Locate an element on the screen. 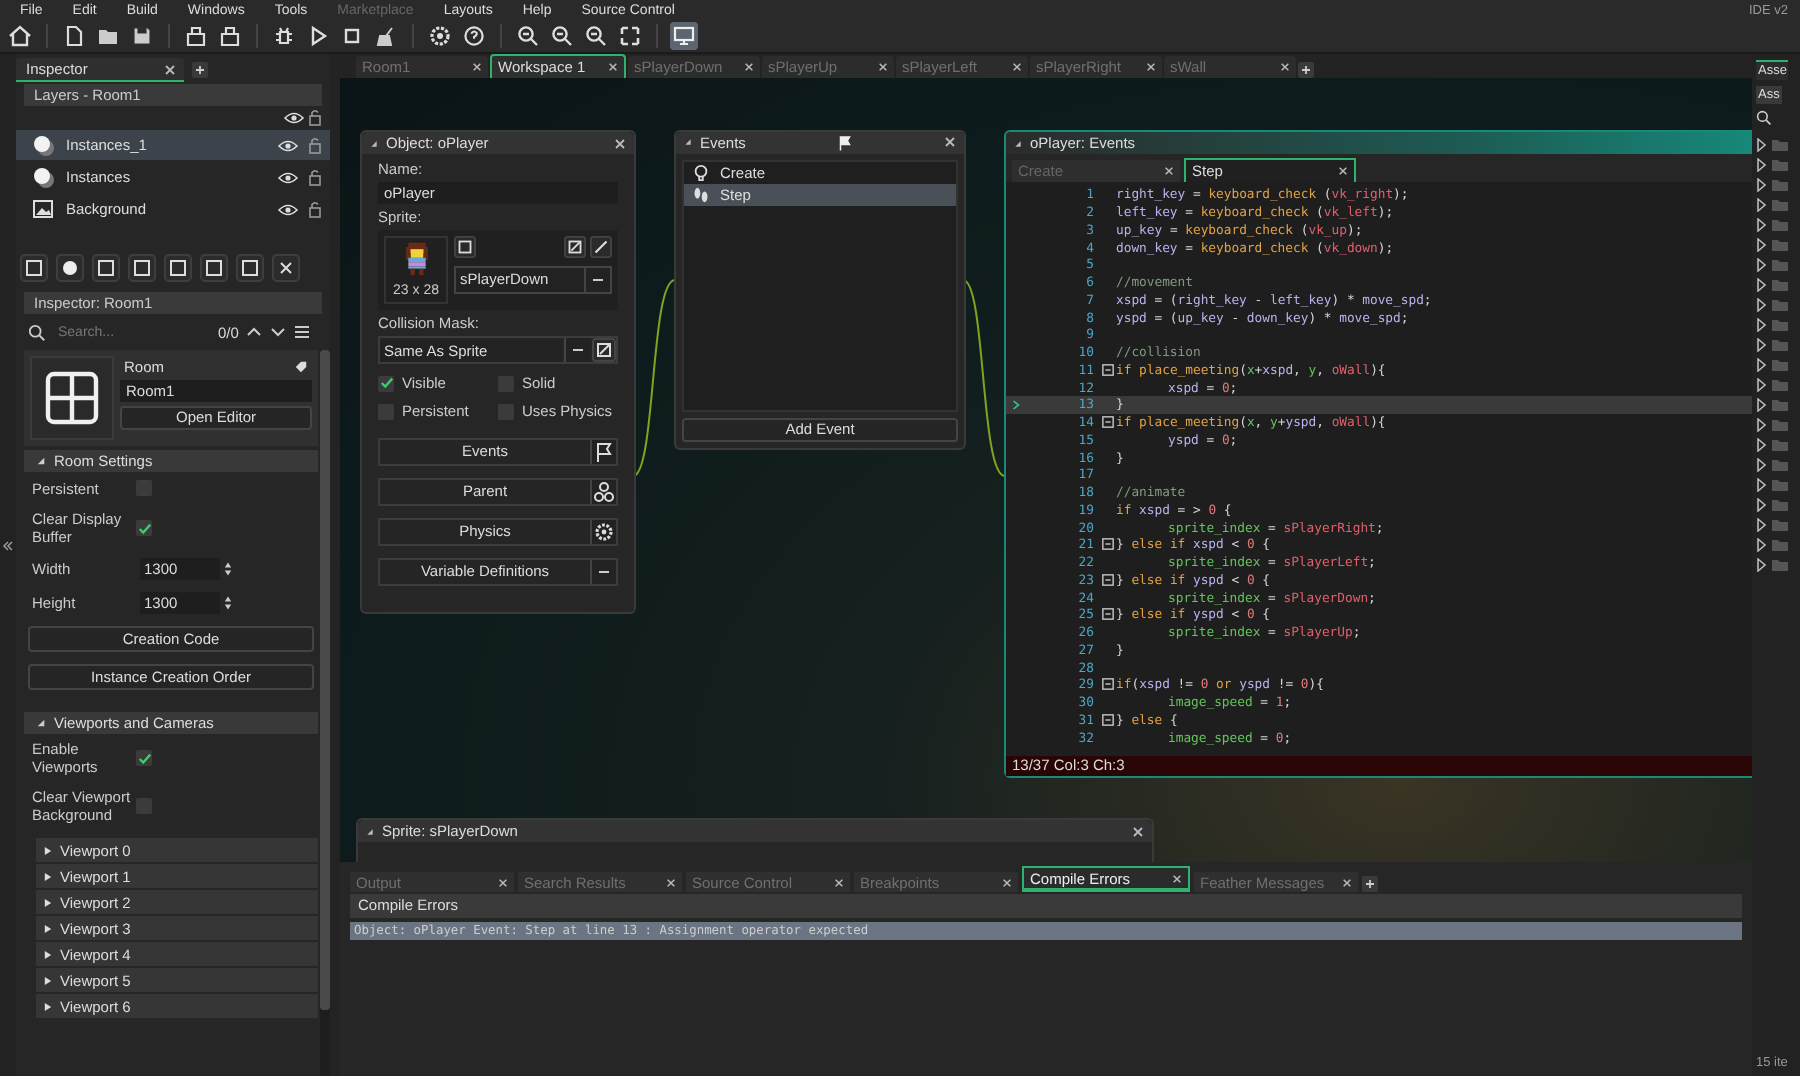 Image resolution: width=1800 pixels, height=1076 pixels. footprints-icon is located at coordinates (701, 194).